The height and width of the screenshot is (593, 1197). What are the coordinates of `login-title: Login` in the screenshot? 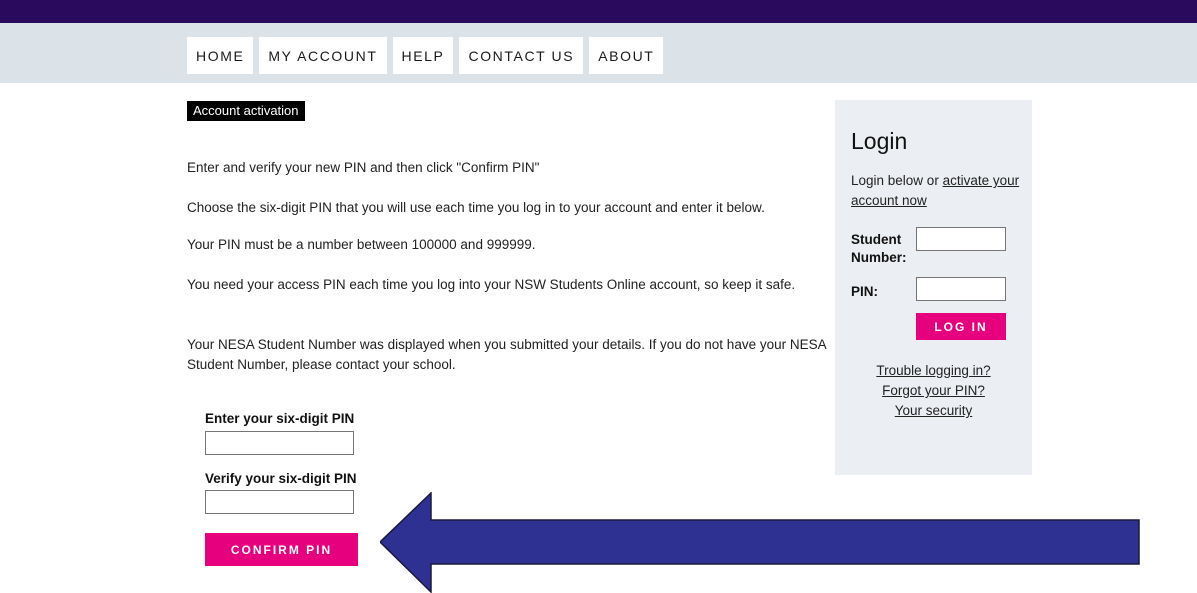 It's located at (879, 141).